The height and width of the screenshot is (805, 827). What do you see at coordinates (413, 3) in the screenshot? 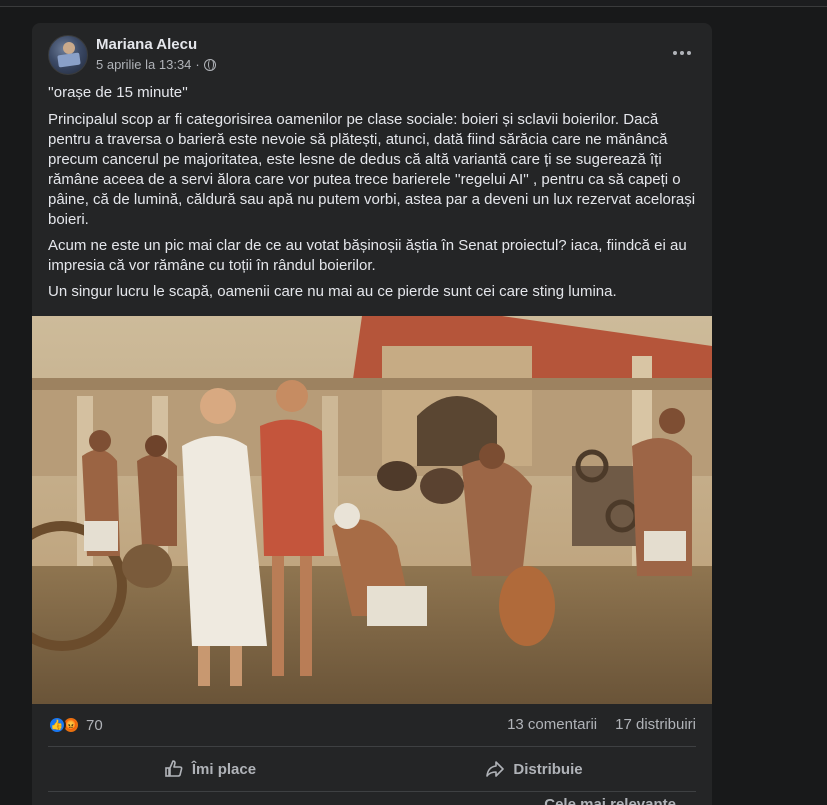
I see `top-bar` at bounding box center [413, 3].